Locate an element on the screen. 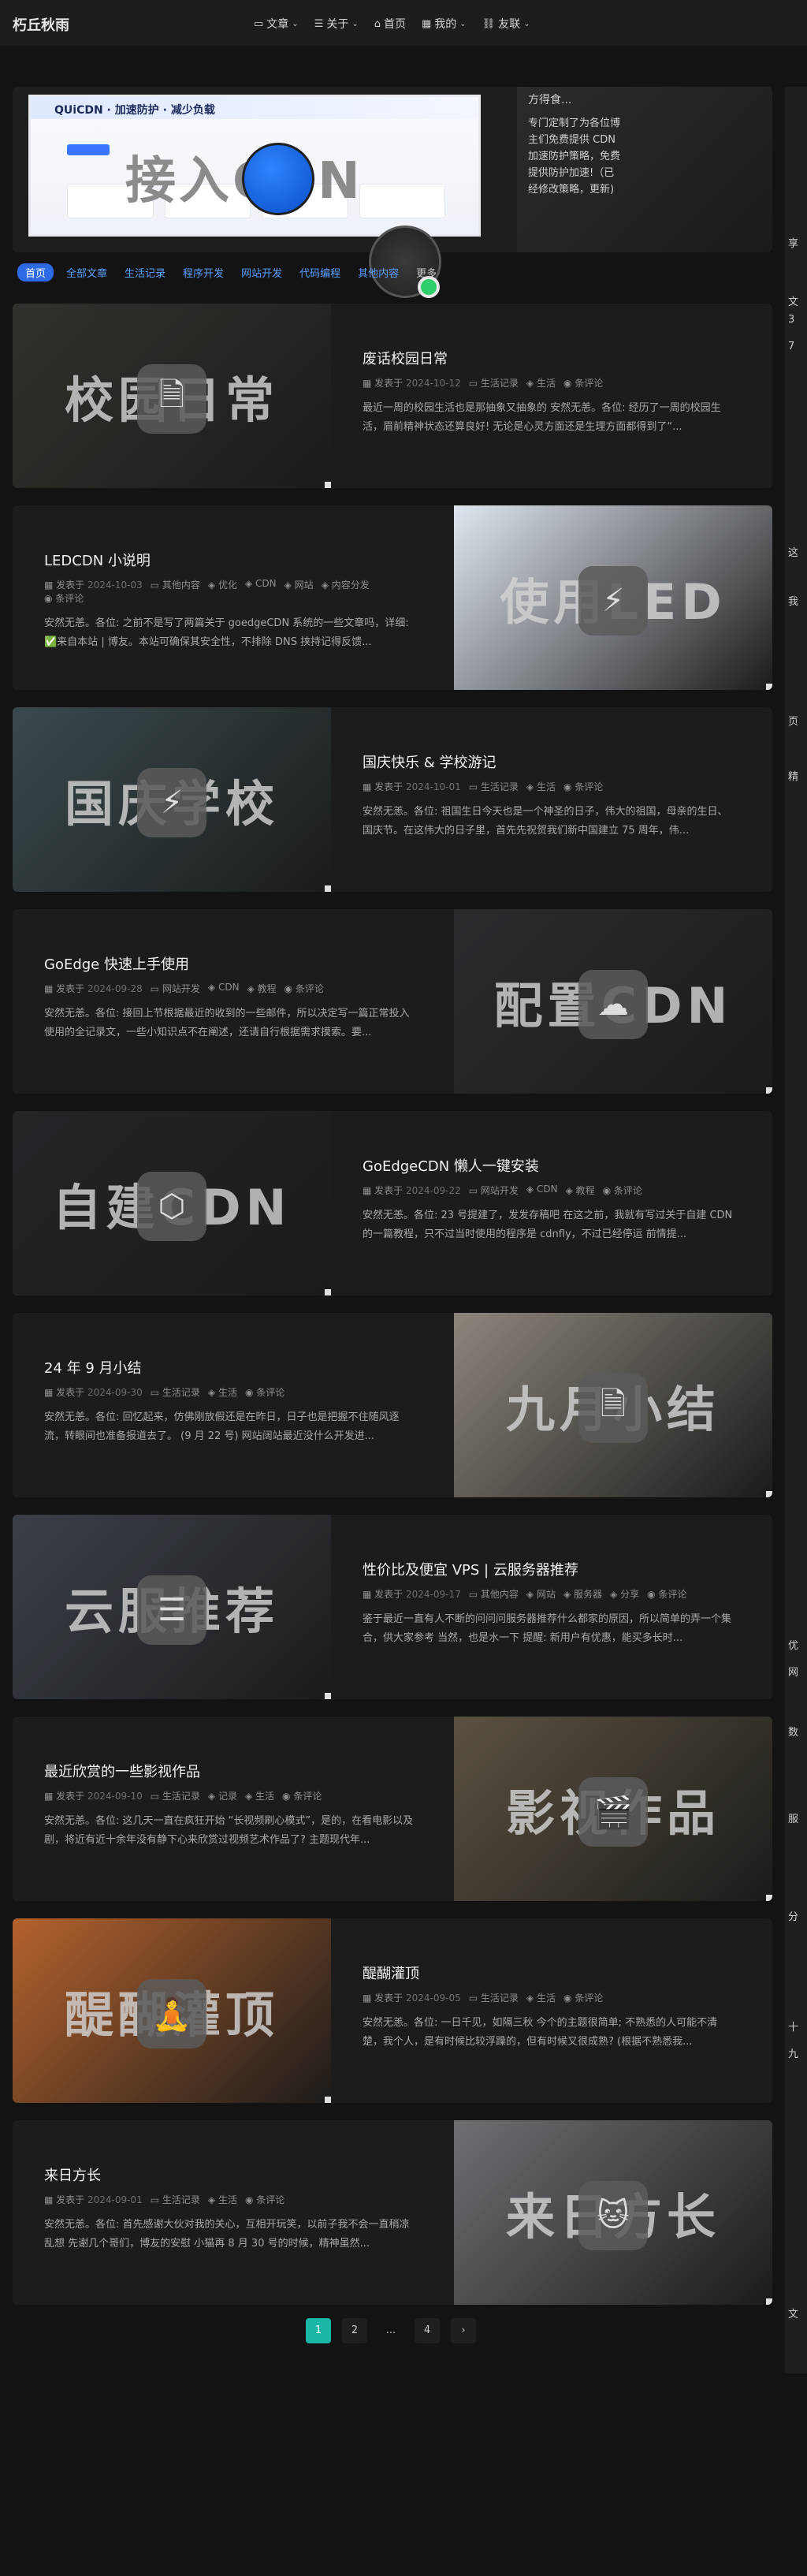 This screenshot has height=2576, width=807. page-button: 4 is located at coordinates (427, 2331).